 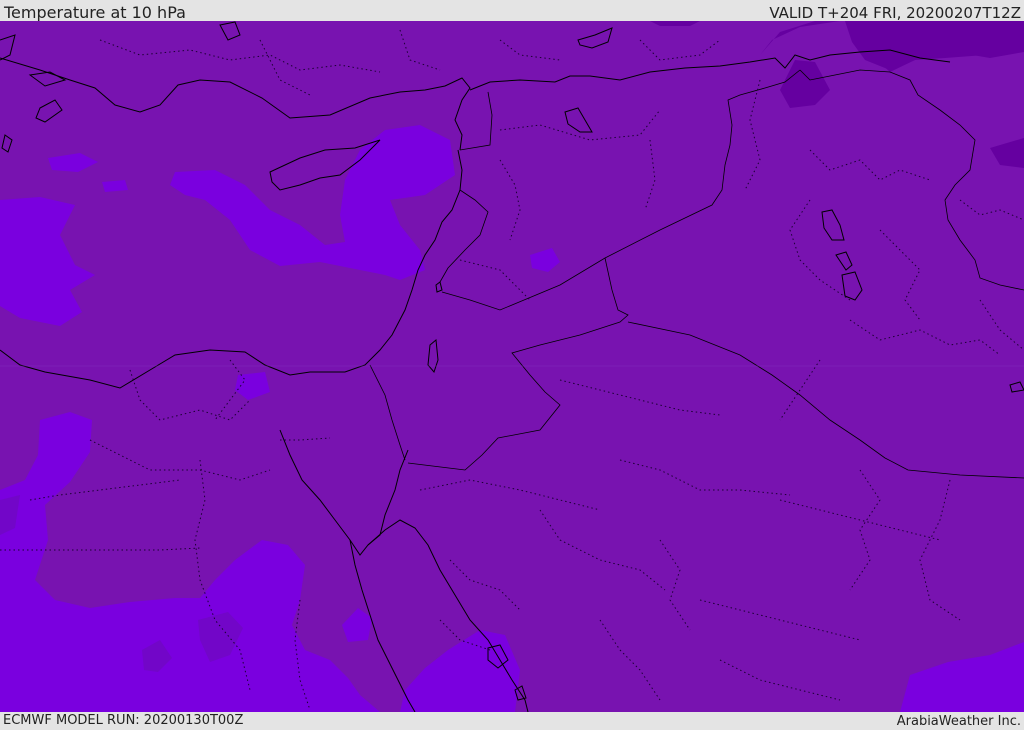 I want to click on credit-label: ArabiaWeather Inc., so click(x=958, y=721).